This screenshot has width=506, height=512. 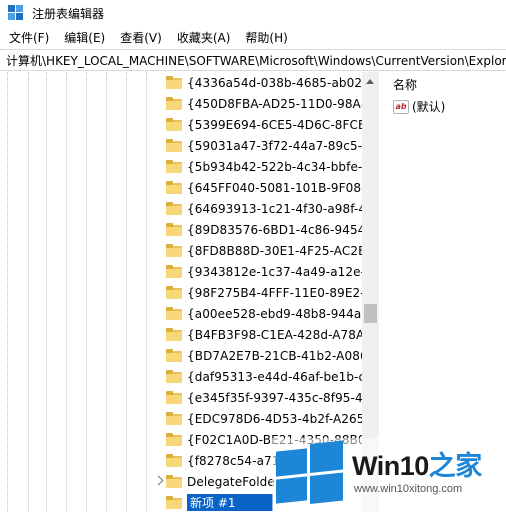 What do you see at coordinates (279, 166) in the screenshot?
I see `tree-key-label: {5b934b42-522b-4c34-bbfe-3` at bounding box center [279, 166].